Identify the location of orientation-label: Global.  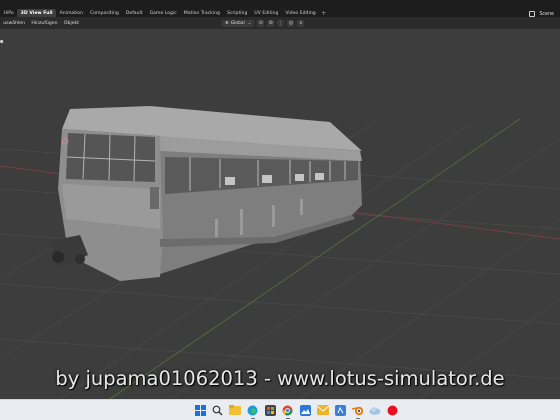
(237, 23).